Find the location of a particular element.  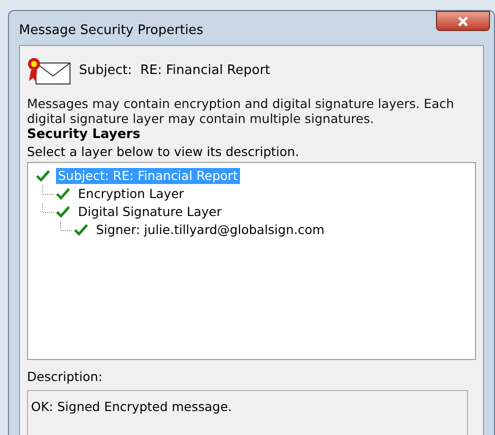

intro-text: Messages may contain encryption and digital signature layers. Each digital signature layer may contain multiple signatures. is located at coordinates (241, 111).